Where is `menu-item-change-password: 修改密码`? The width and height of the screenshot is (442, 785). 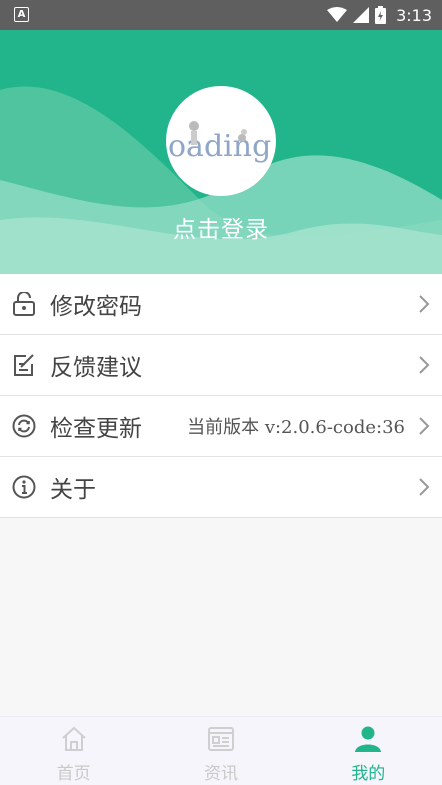
menu-item-change-password: 修改密码 is located at coordinates (221, 304).